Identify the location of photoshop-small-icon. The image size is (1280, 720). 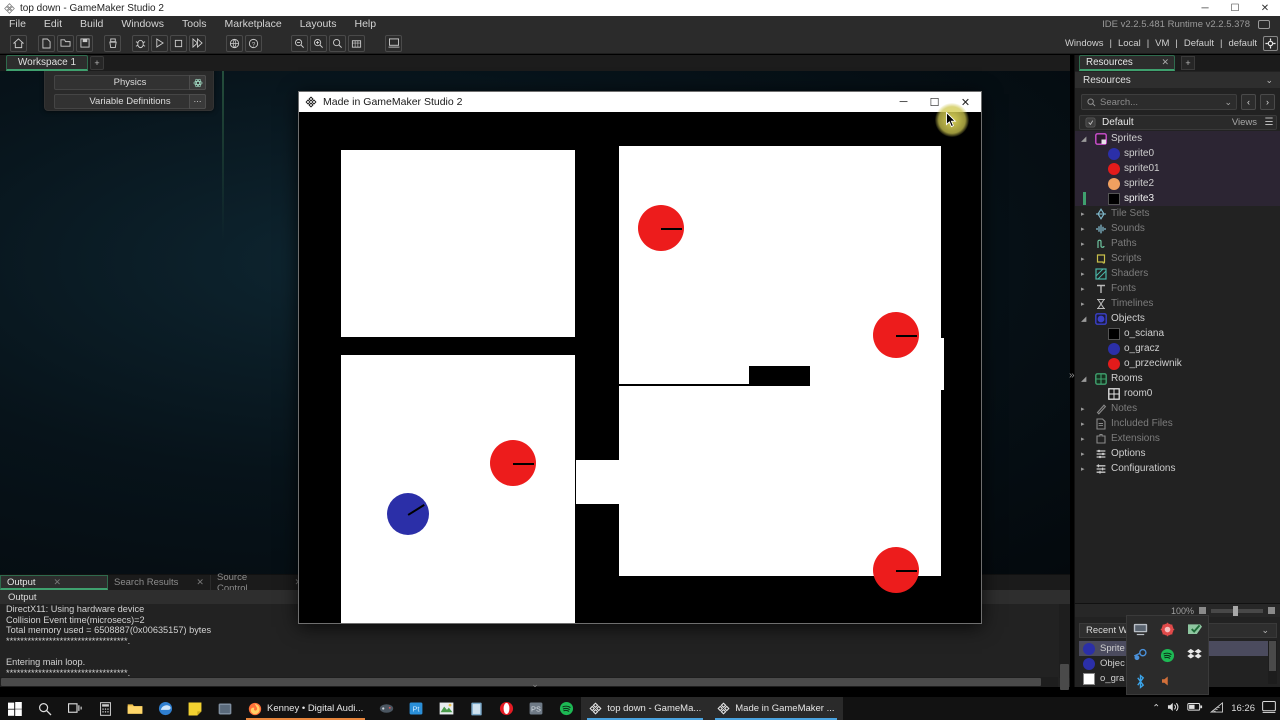
(225, 708).